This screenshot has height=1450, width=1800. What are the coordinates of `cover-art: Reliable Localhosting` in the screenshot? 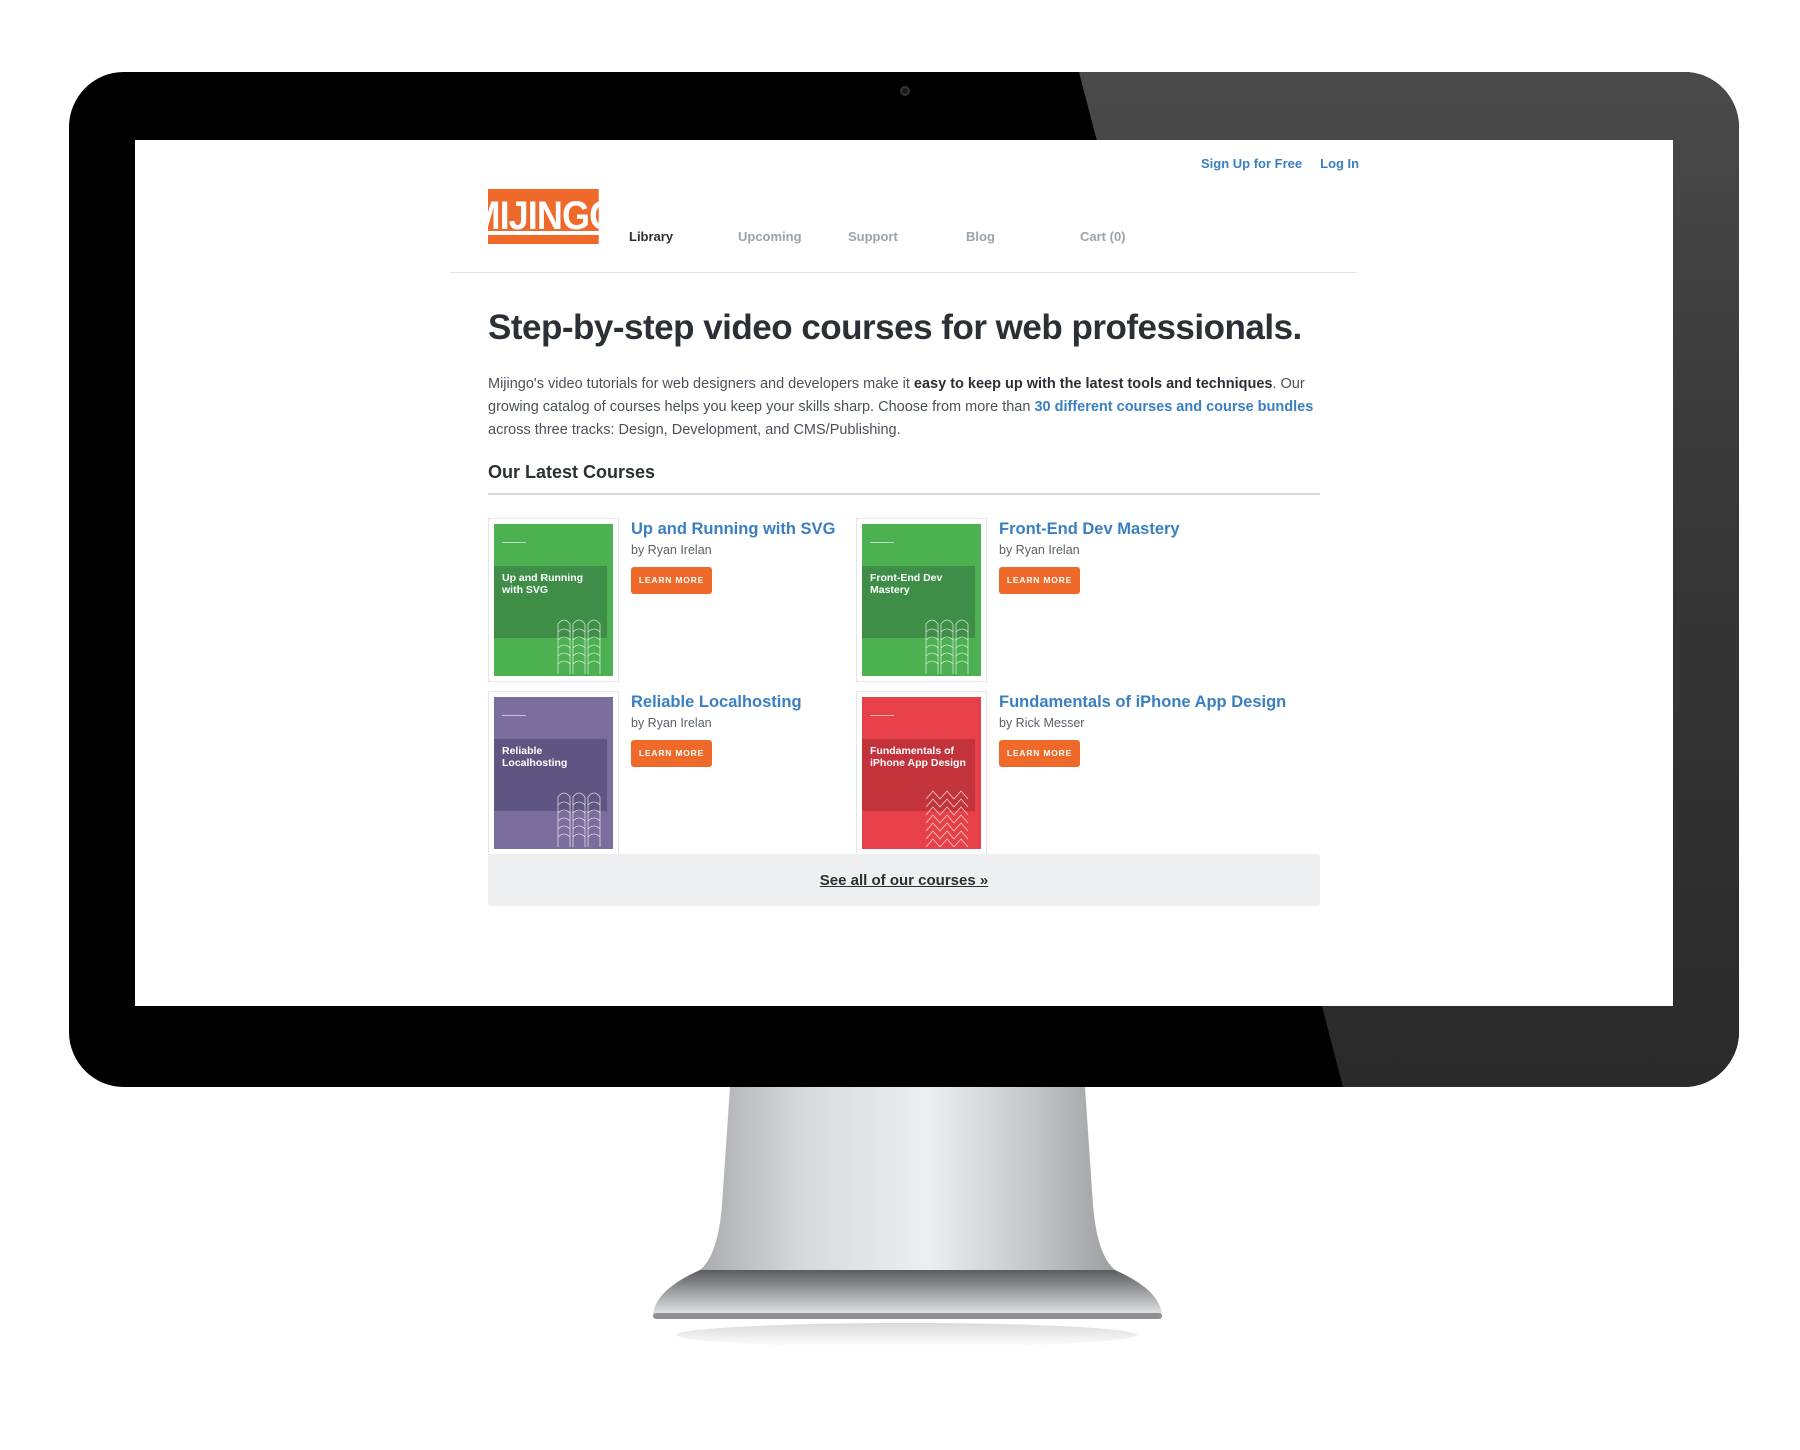 It's located at (553, 773).